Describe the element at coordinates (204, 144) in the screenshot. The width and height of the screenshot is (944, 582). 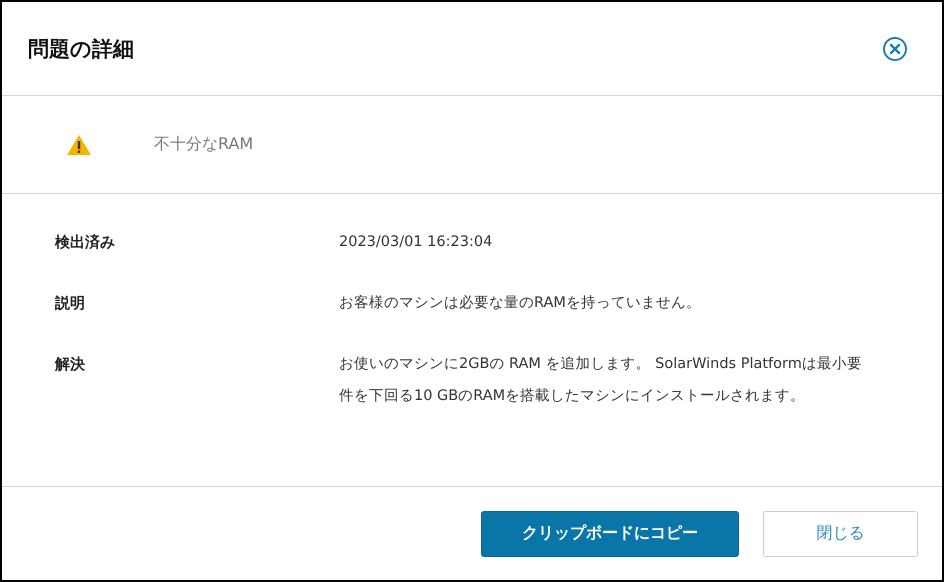
I see `issue-text: 不十分なRAM` at that location.